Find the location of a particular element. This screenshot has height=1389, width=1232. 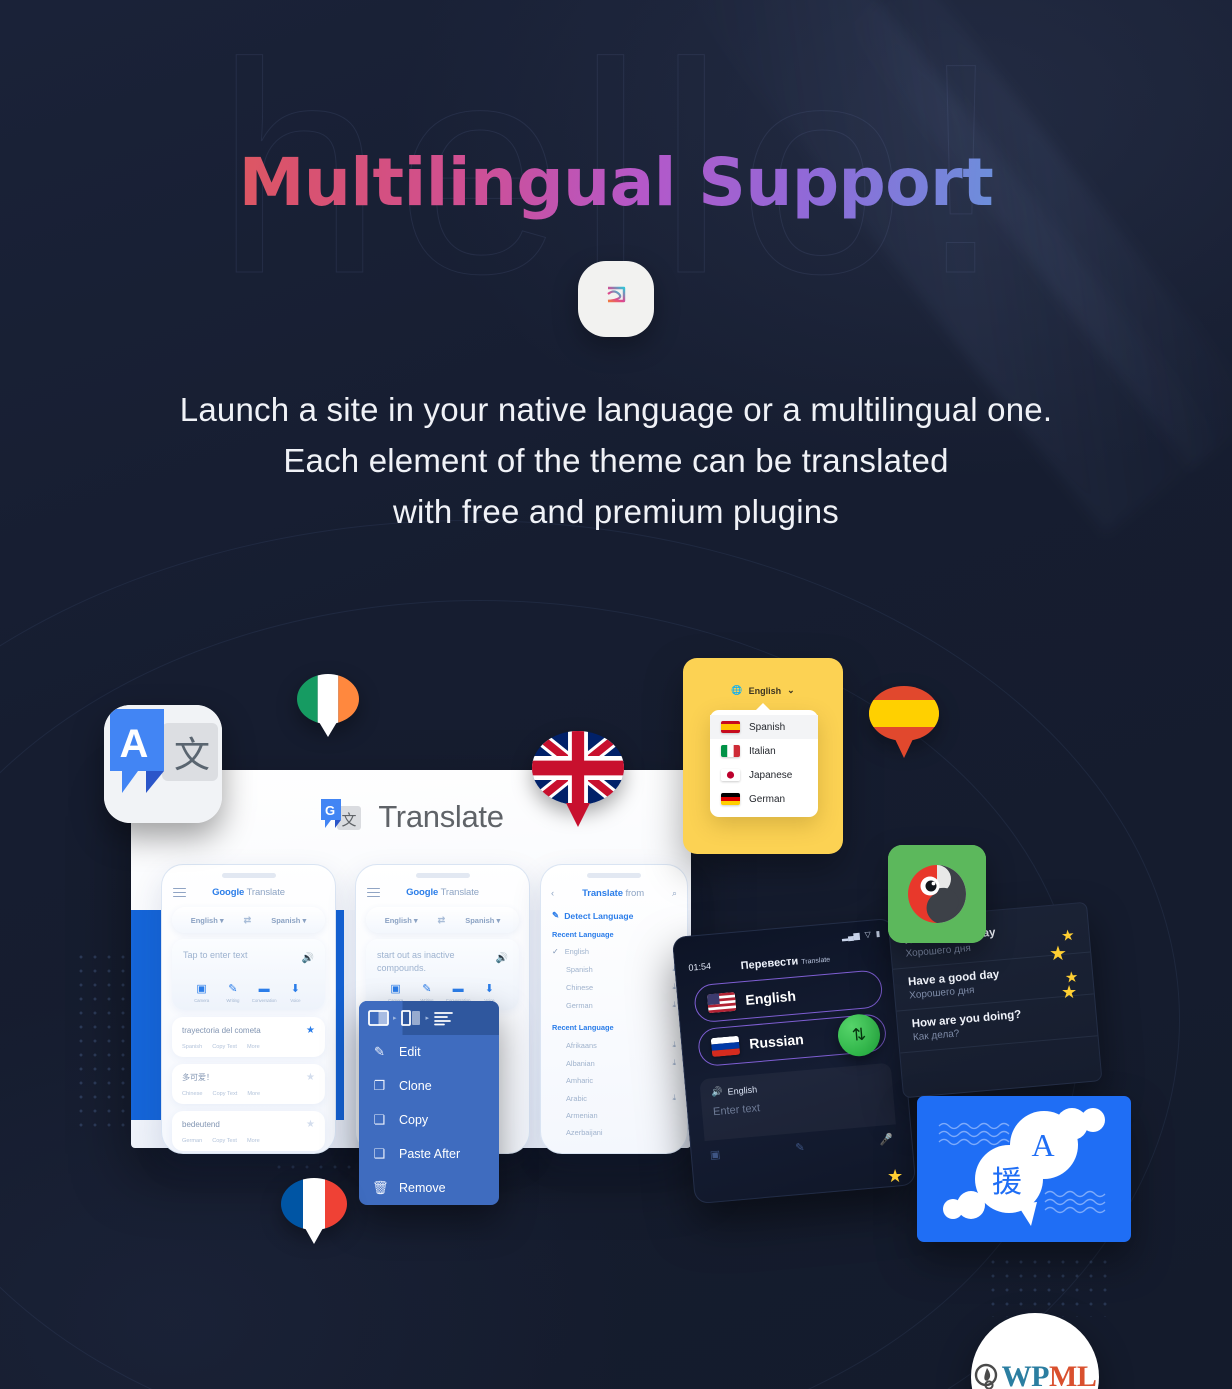

history-actions: Spanish Copy Text More is located at coordinates (248, 1047).